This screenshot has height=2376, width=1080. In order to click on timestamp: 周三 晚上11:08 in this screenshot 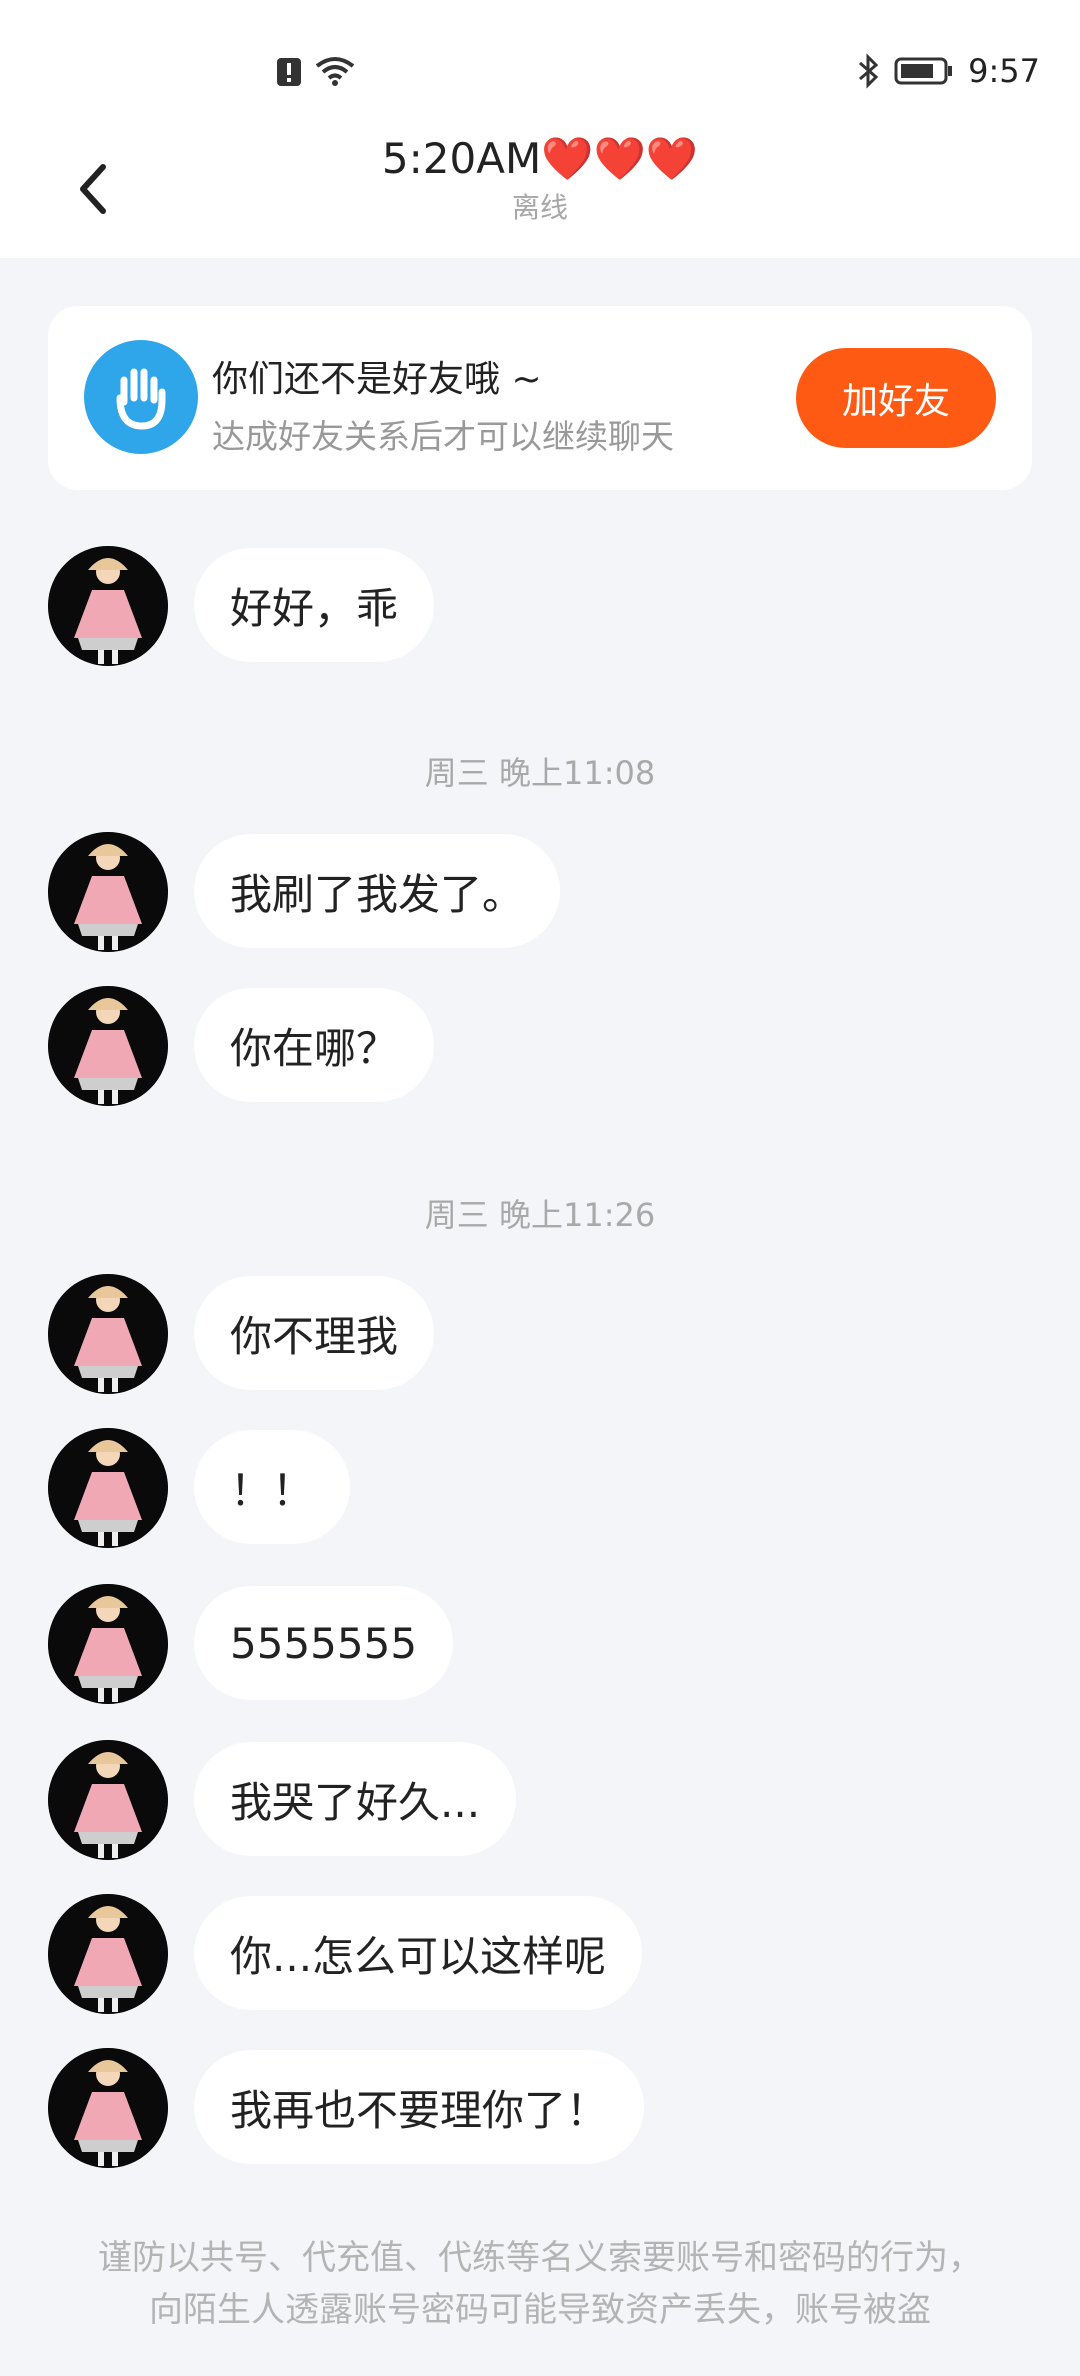, I will do `click(540, 773)`.